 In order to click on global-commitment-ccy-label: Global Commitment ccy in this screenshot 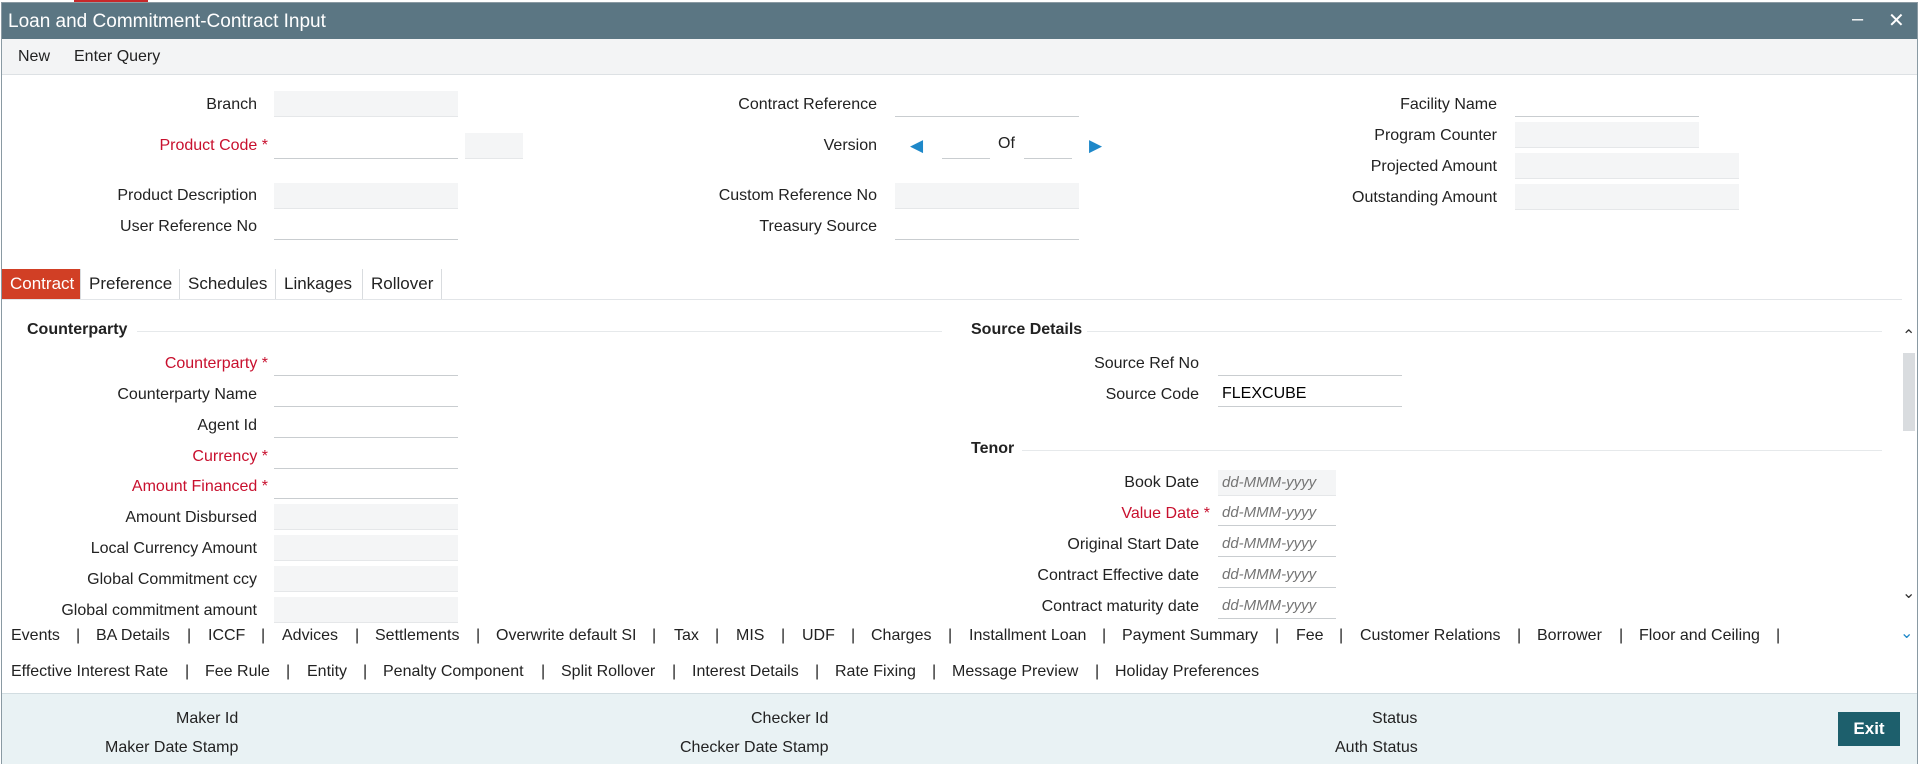, I will do `click(172, 579)`.